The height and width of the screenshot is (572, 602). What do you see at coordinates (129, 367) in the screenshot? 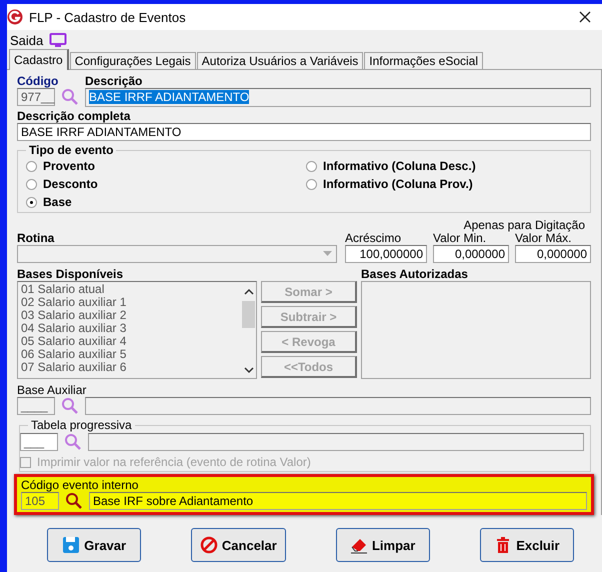
I see `list-item: 07 Salario auxiliar 6` at bounding box center [129, 367].